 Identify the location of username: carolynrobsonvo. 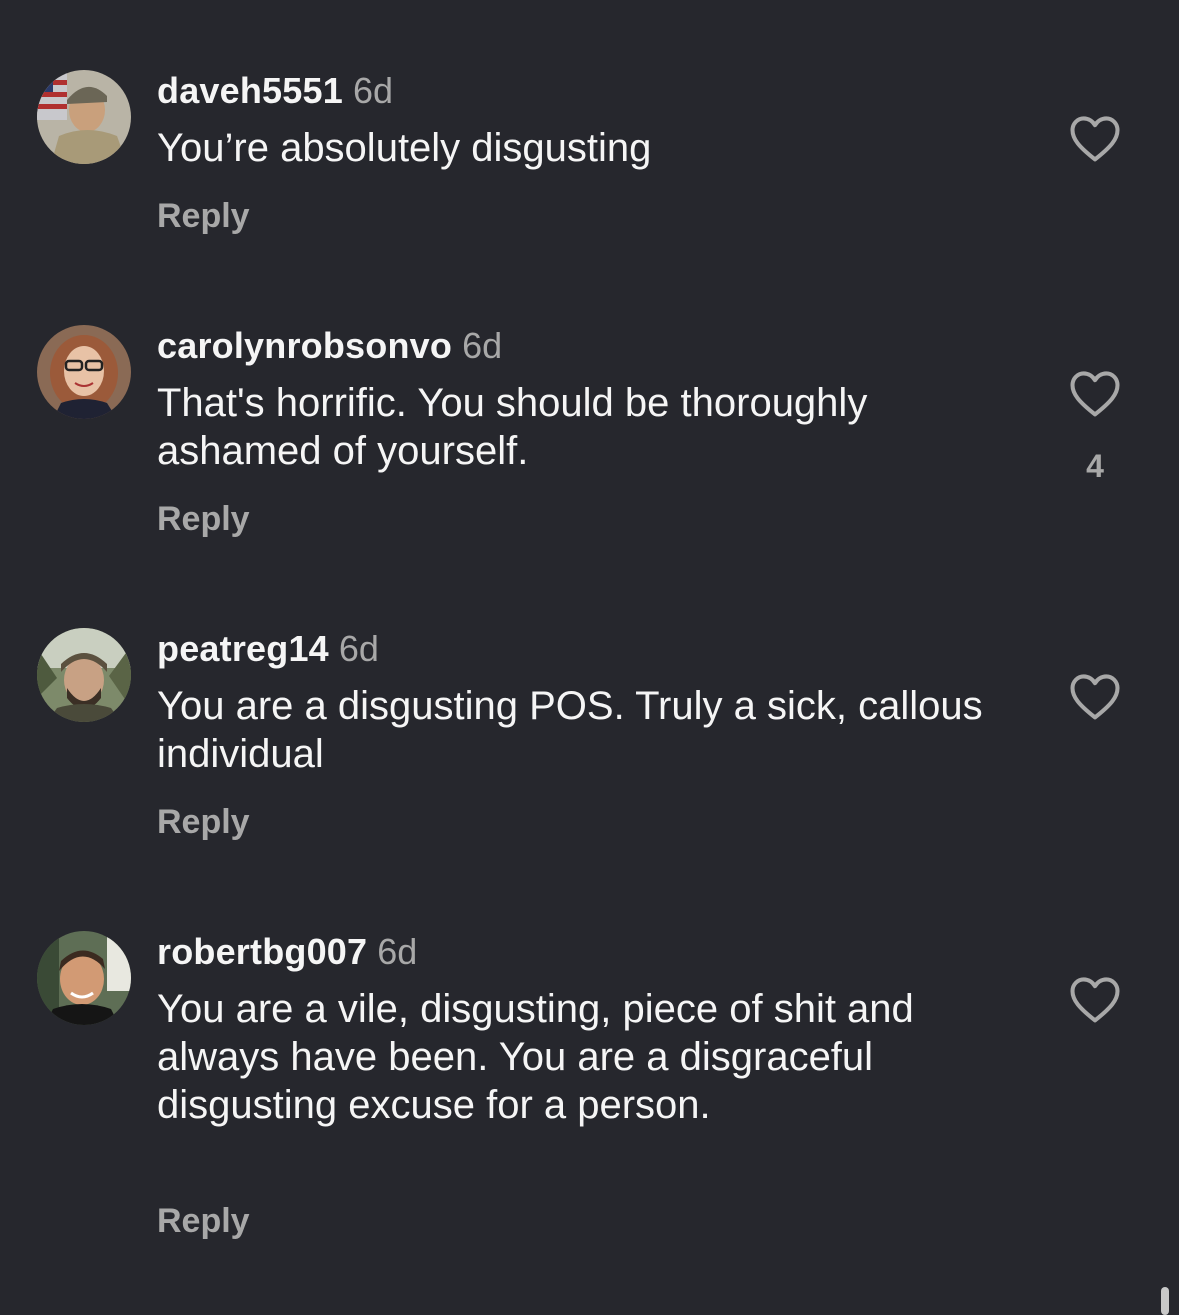
(304, 345).